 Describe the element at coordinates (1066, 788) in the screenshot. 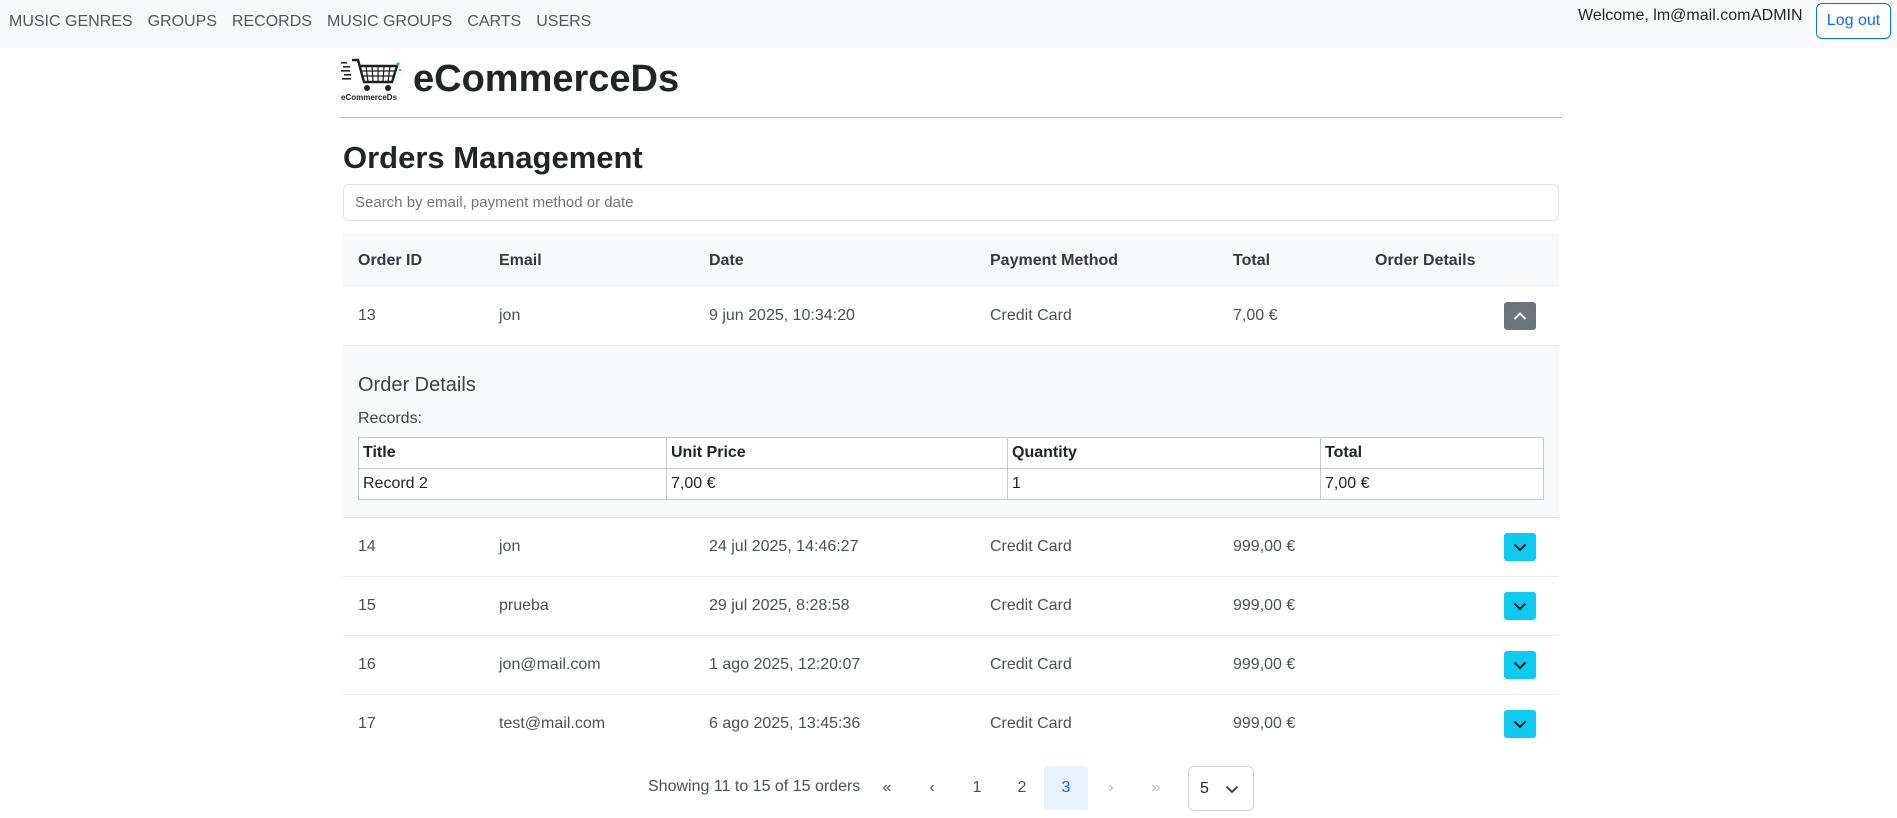

I see `page-button-3-current: 3` at that location.